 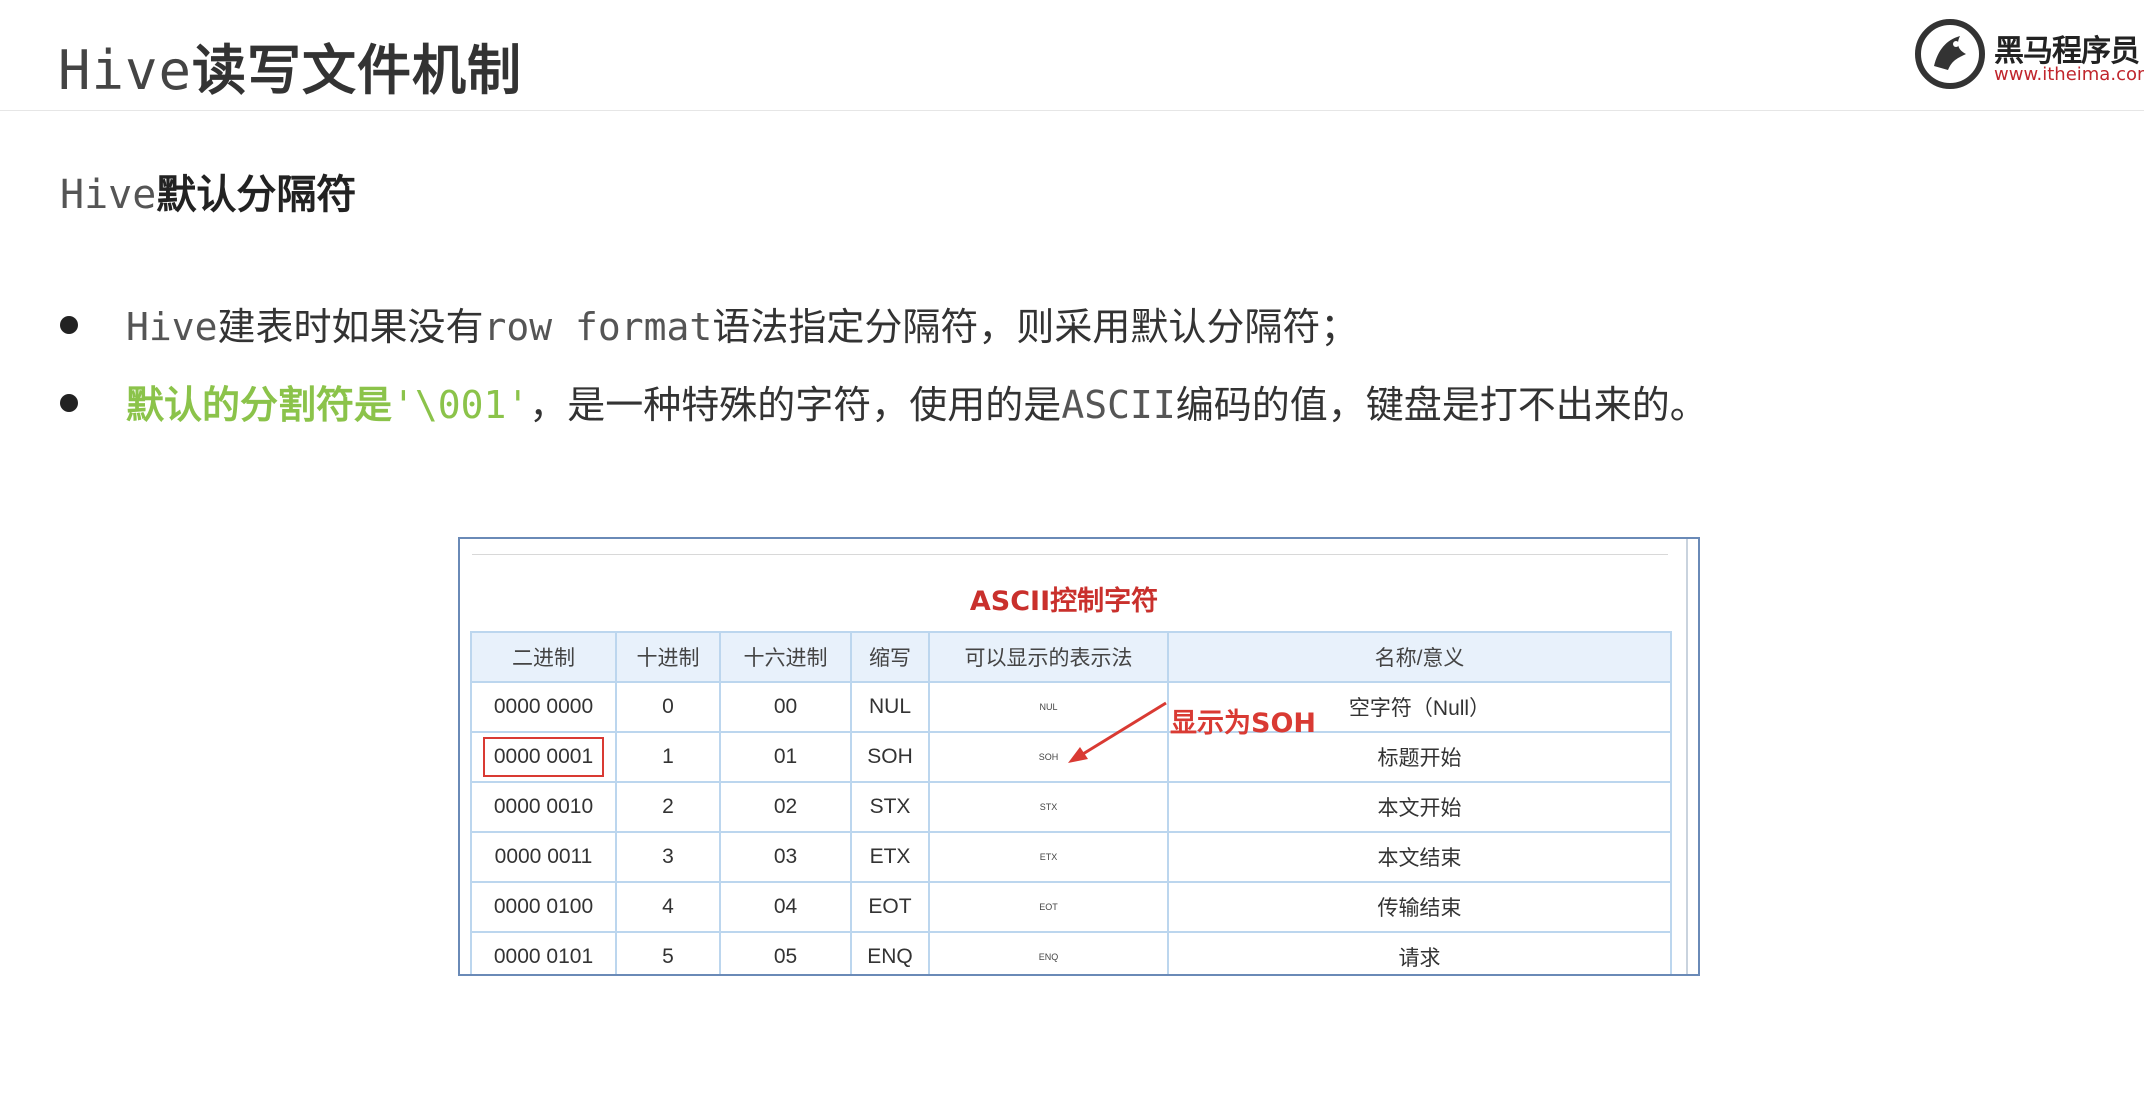 I want to click on bullet-code-text: '\001', so click(x=461, y=405).